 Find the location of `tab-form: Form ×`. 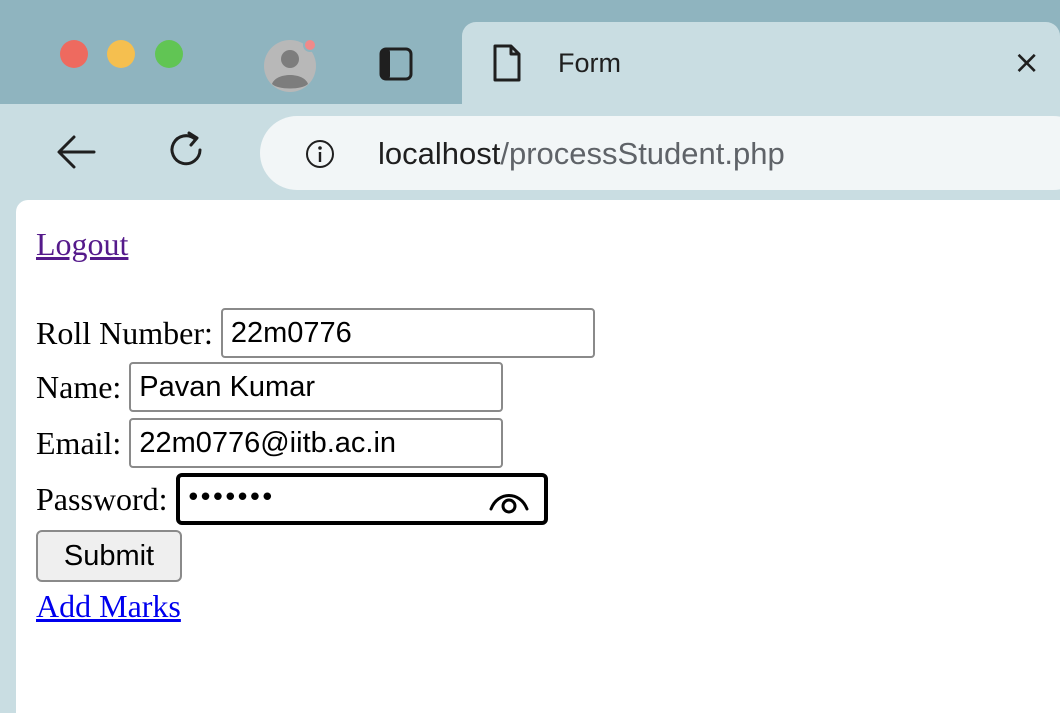

tab-form: Form × is located at coordinates (761, 63).